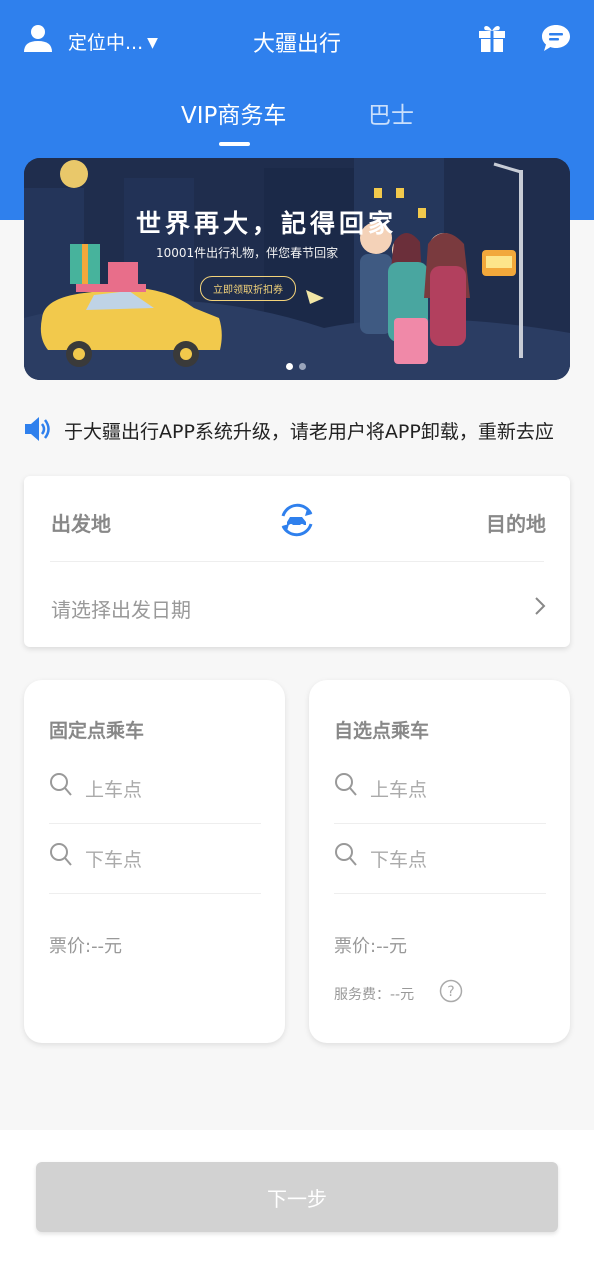 This screenshot has height=1280, width=594. Describe the element at coordinates (234, 144) in the screenshot. I see `active-tab-indicator` at that location.